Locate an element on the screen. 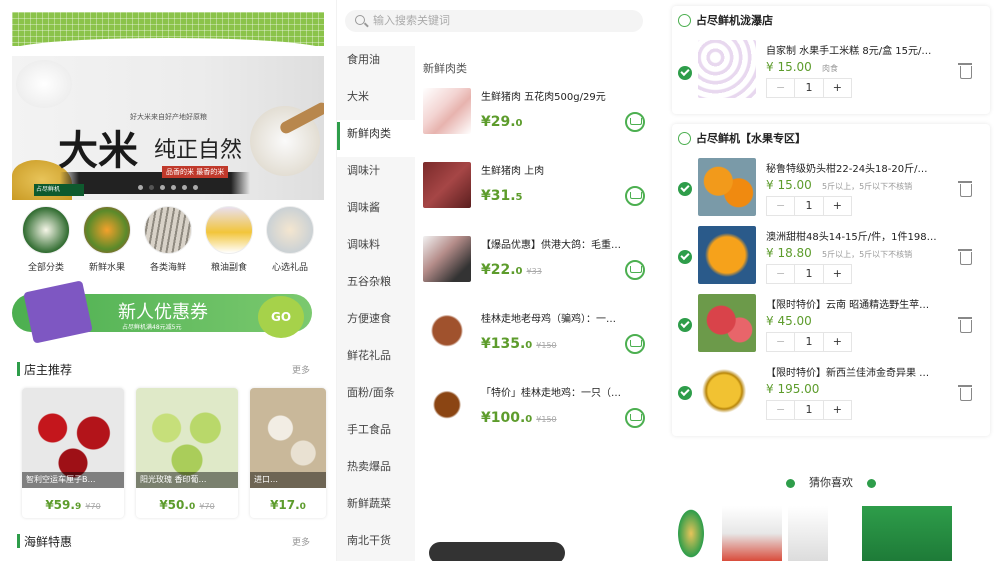 This screenshot has width=1000, height=561. category-gift: 心选礼品 is located at coordinates (290, 242).